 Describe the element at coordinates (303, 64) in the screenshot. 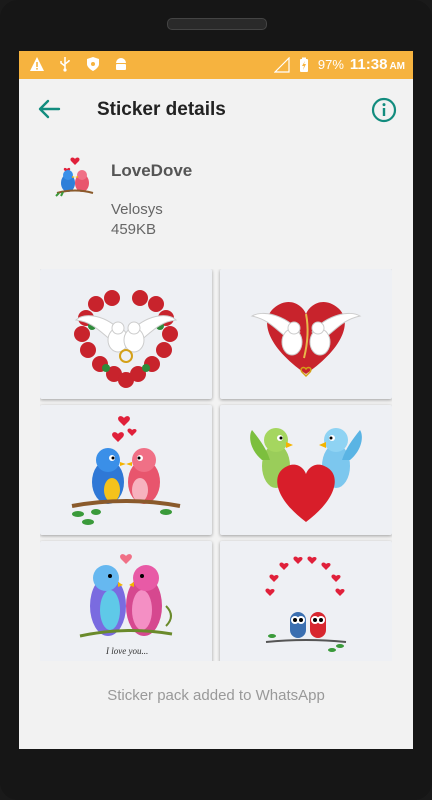

I see `battery-charging-icon` at that location.